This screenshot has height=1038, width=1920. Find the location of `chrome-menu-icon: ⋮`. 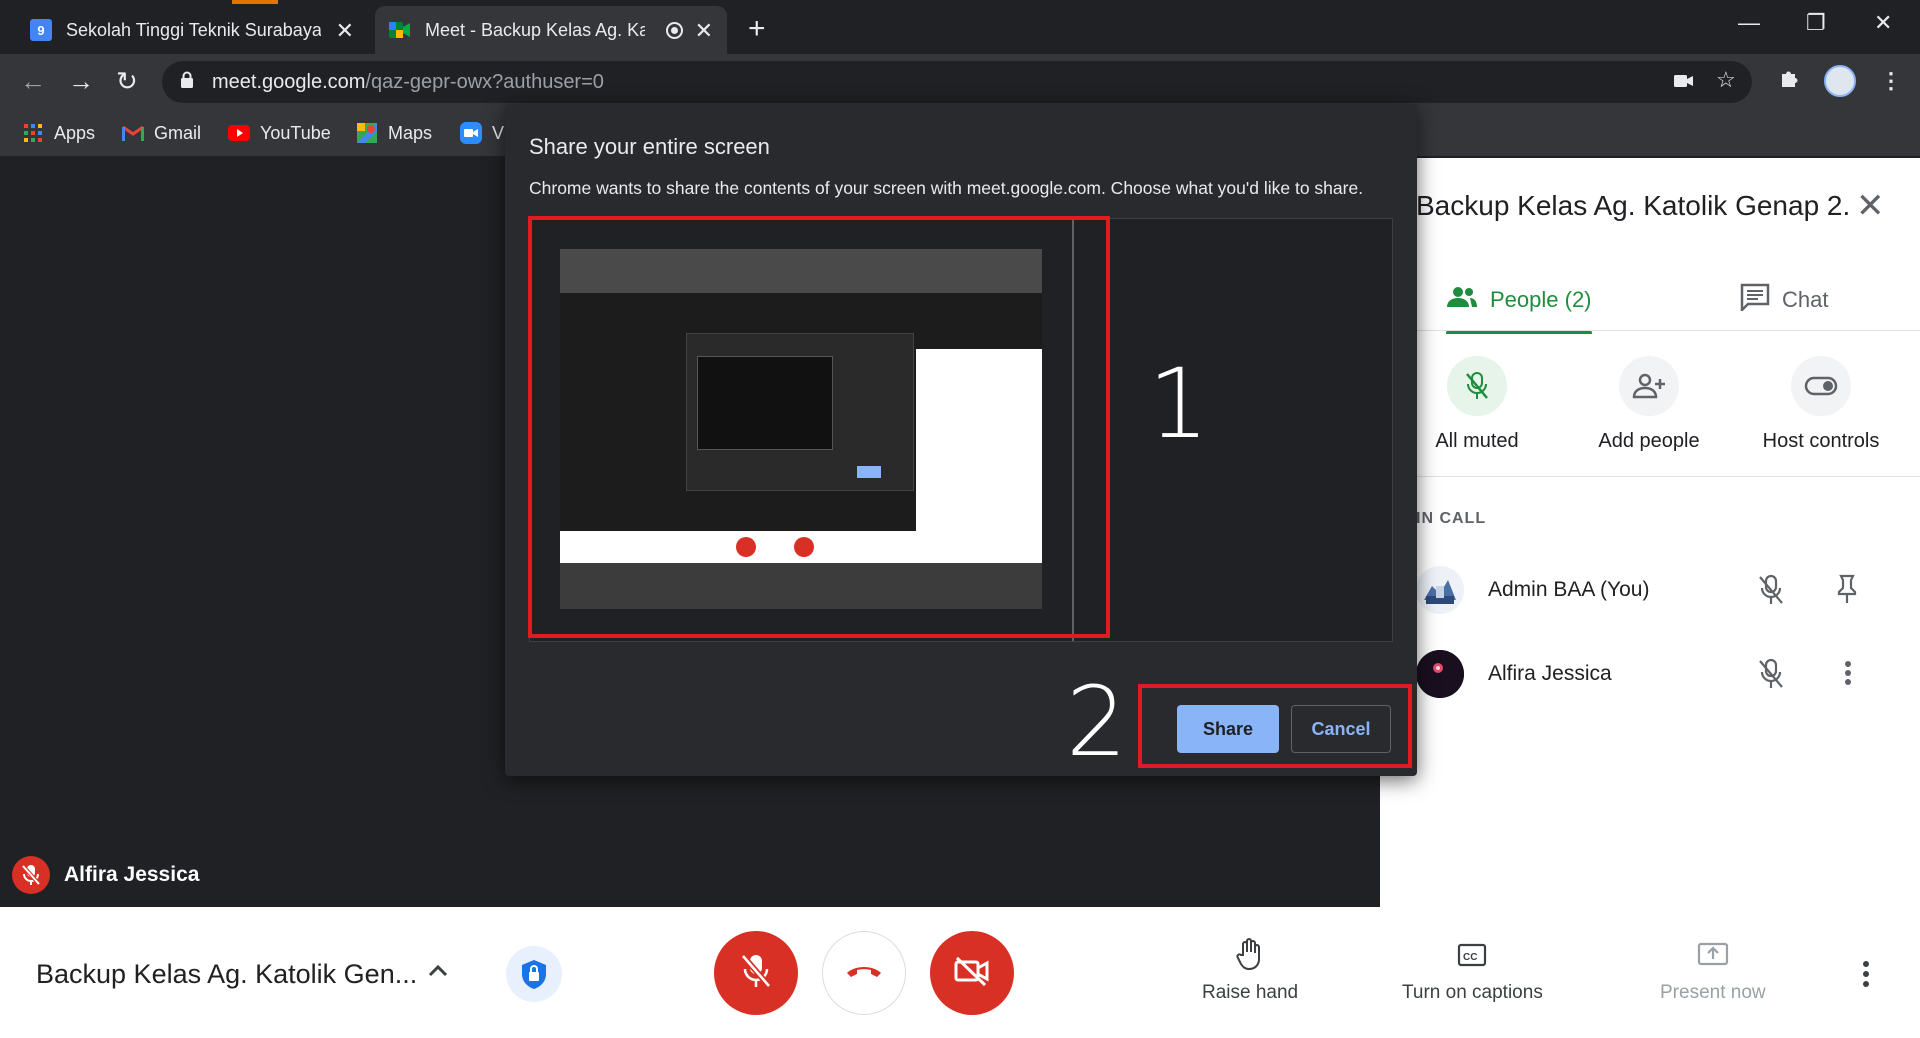

chrome-menu-icon: ⋮ is located at coordinates (1891, 81).